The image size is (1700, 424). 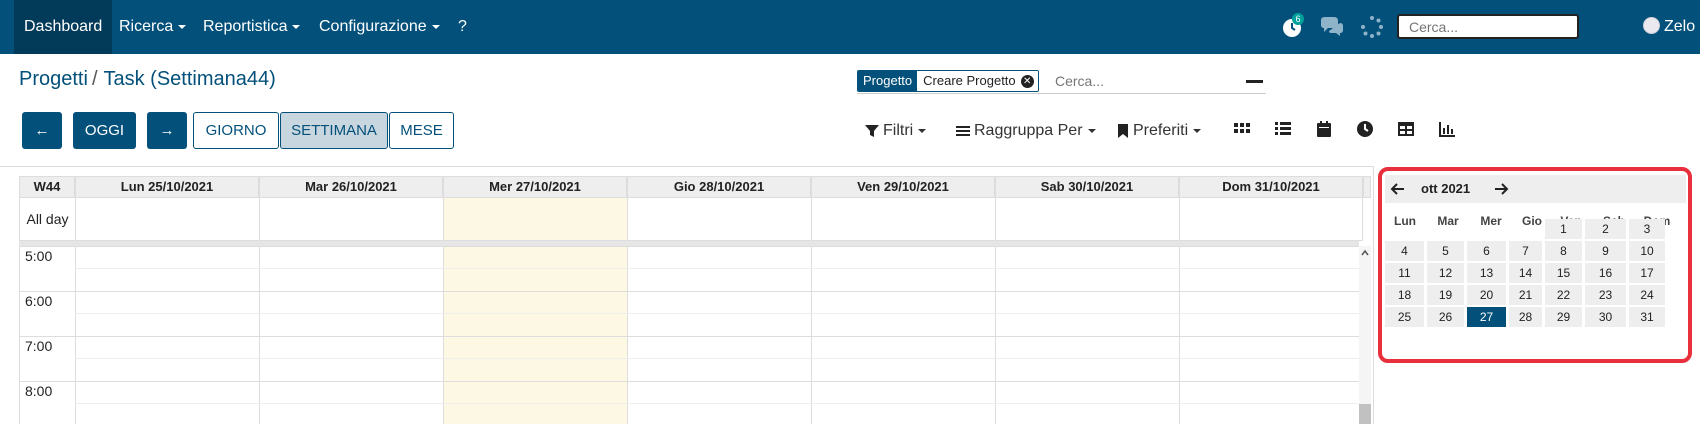 I want to click on filters-label: Filtri, so click(x=898, y=130).